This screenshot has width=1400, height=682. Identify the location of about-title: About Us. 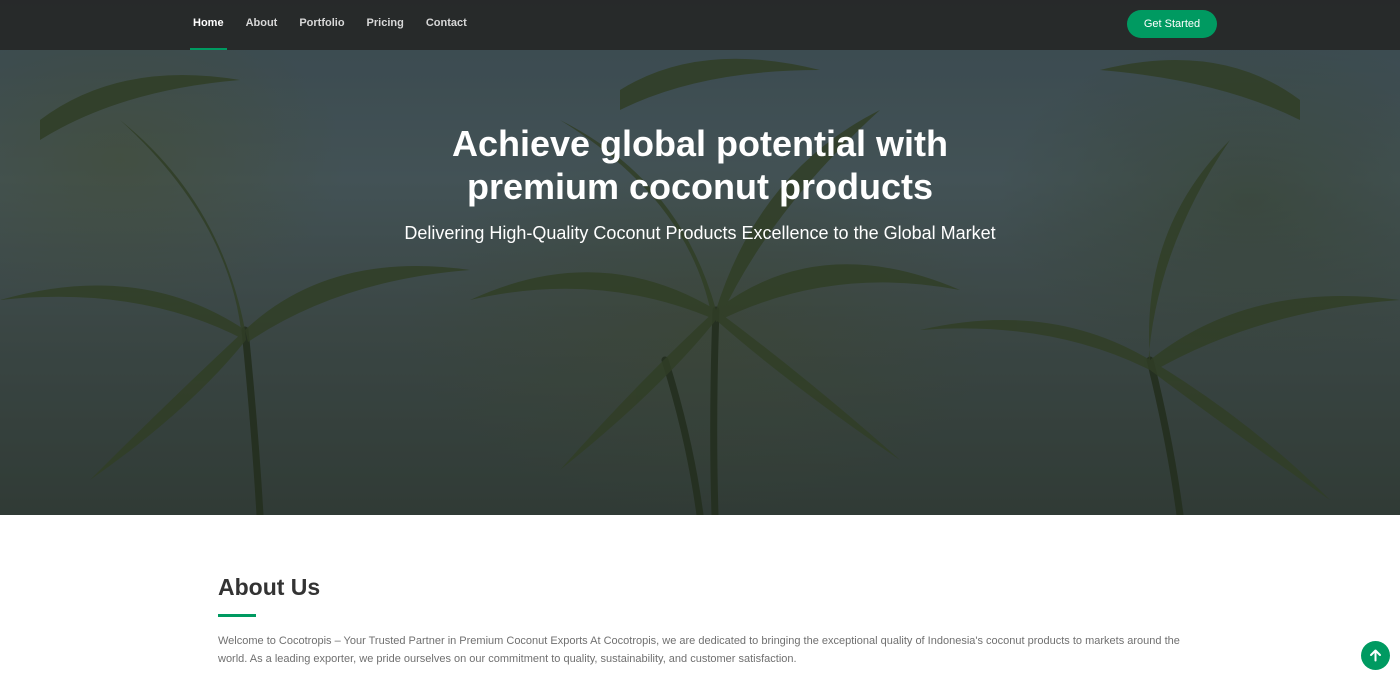
(269, 587).